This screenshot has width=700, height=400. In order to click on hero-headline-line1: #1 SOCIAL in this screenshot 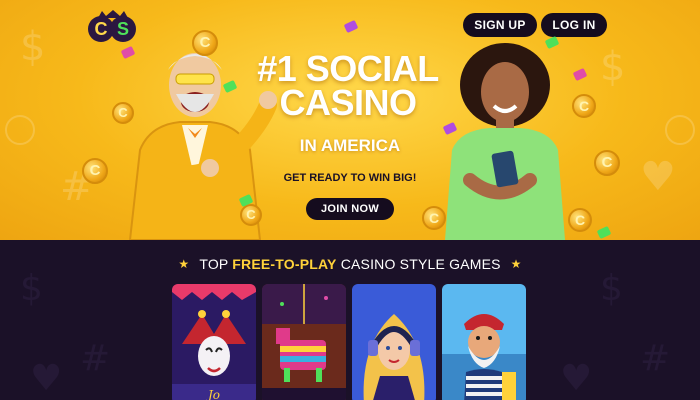, I will do `click(348, 68)`.